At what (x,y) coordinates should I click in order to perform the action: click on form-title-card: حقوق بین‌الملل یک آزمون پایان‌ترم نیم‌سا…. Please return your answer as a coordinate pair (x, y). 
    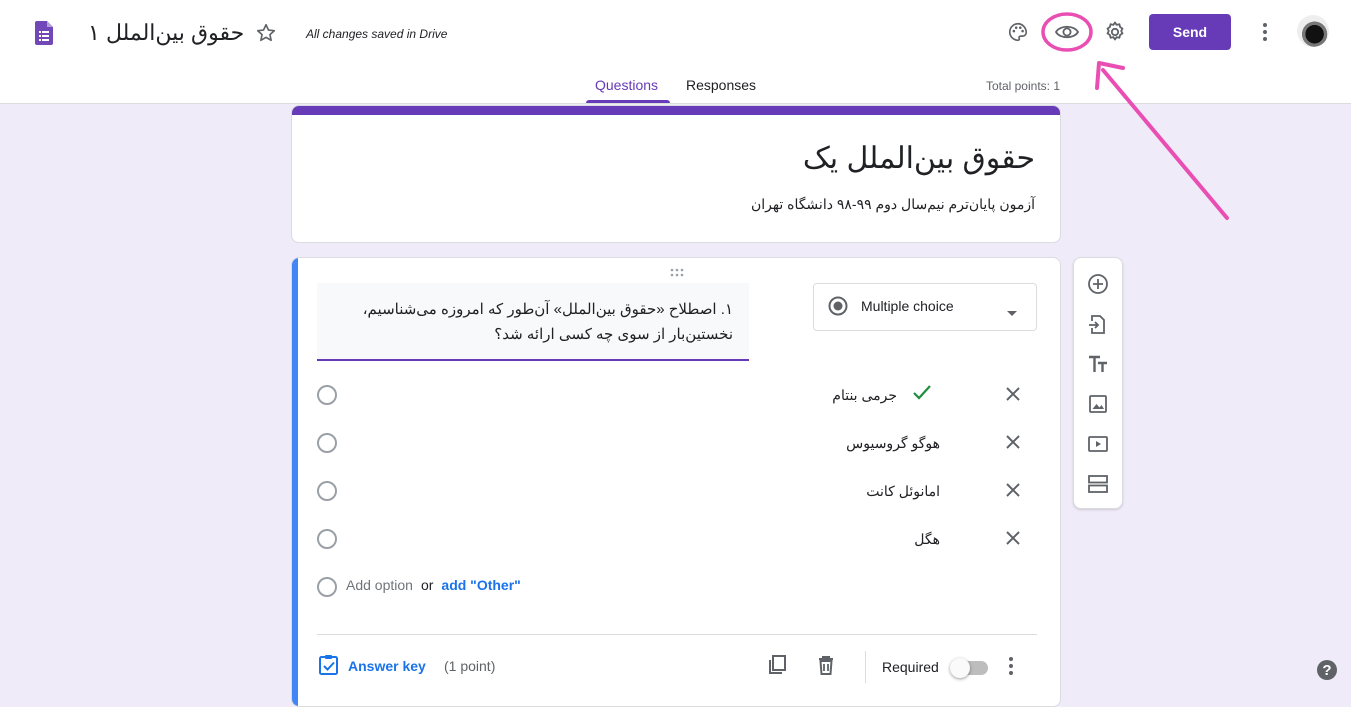
    Looking at the image, I should click on (676, 174).